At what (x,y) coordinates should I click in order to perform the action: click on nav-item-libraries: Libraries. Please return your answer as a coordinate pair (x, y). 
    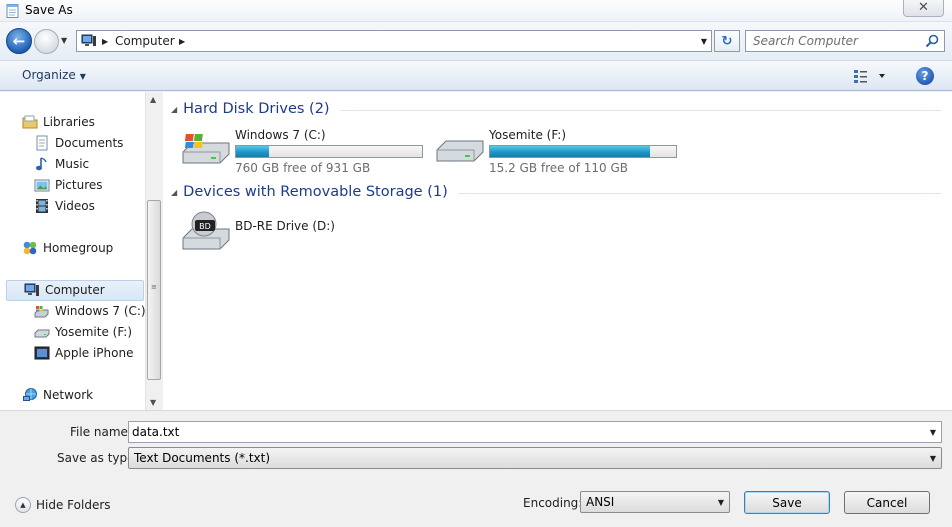
    Looking at the image, I should click on (58, 122).